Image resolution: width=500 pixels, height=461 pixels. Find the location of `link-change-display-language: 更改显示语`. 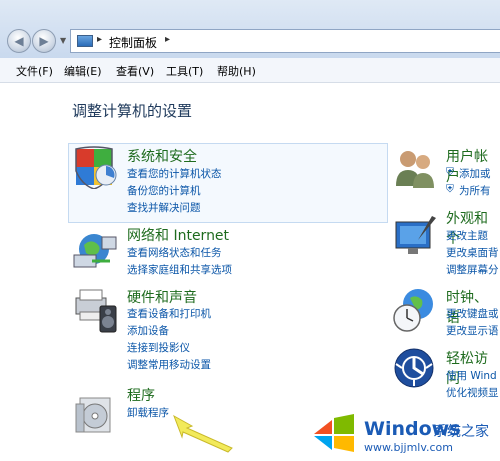

link-change-display-language: 更改显示语 is located at coordinates (472, 330).